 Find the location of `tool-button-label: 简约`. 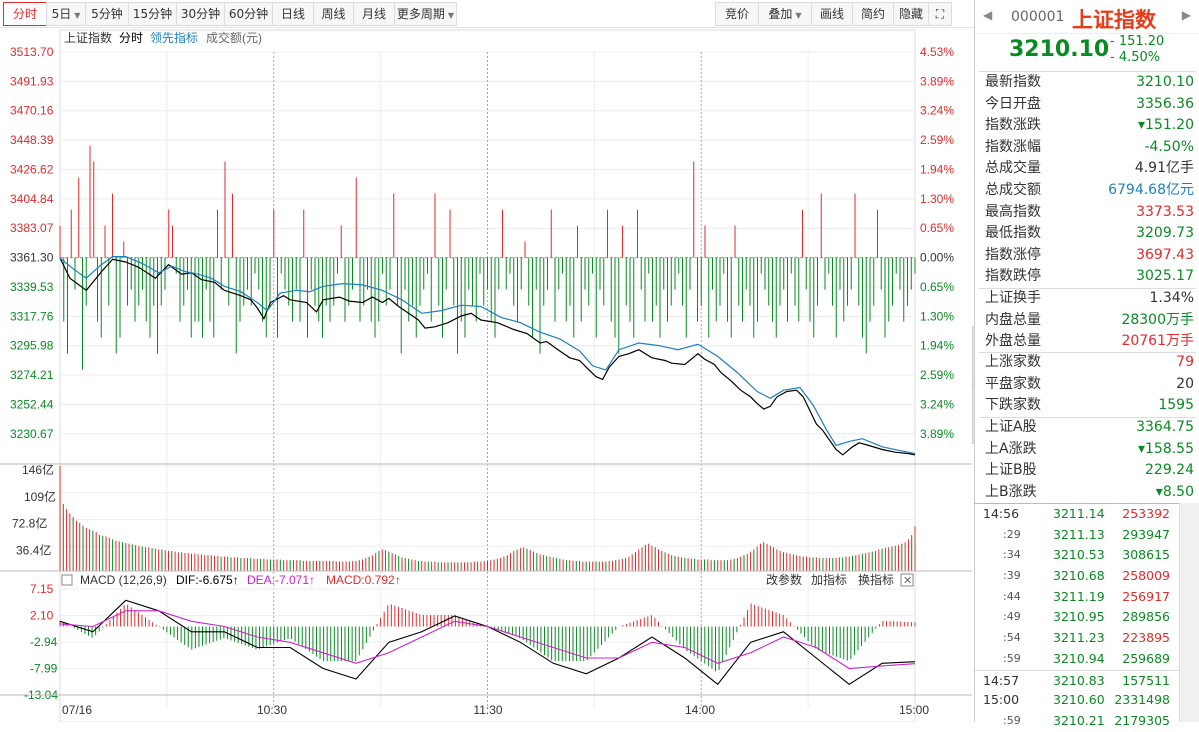

tool-button-label: 简约 is located at coordinates (872, 14).